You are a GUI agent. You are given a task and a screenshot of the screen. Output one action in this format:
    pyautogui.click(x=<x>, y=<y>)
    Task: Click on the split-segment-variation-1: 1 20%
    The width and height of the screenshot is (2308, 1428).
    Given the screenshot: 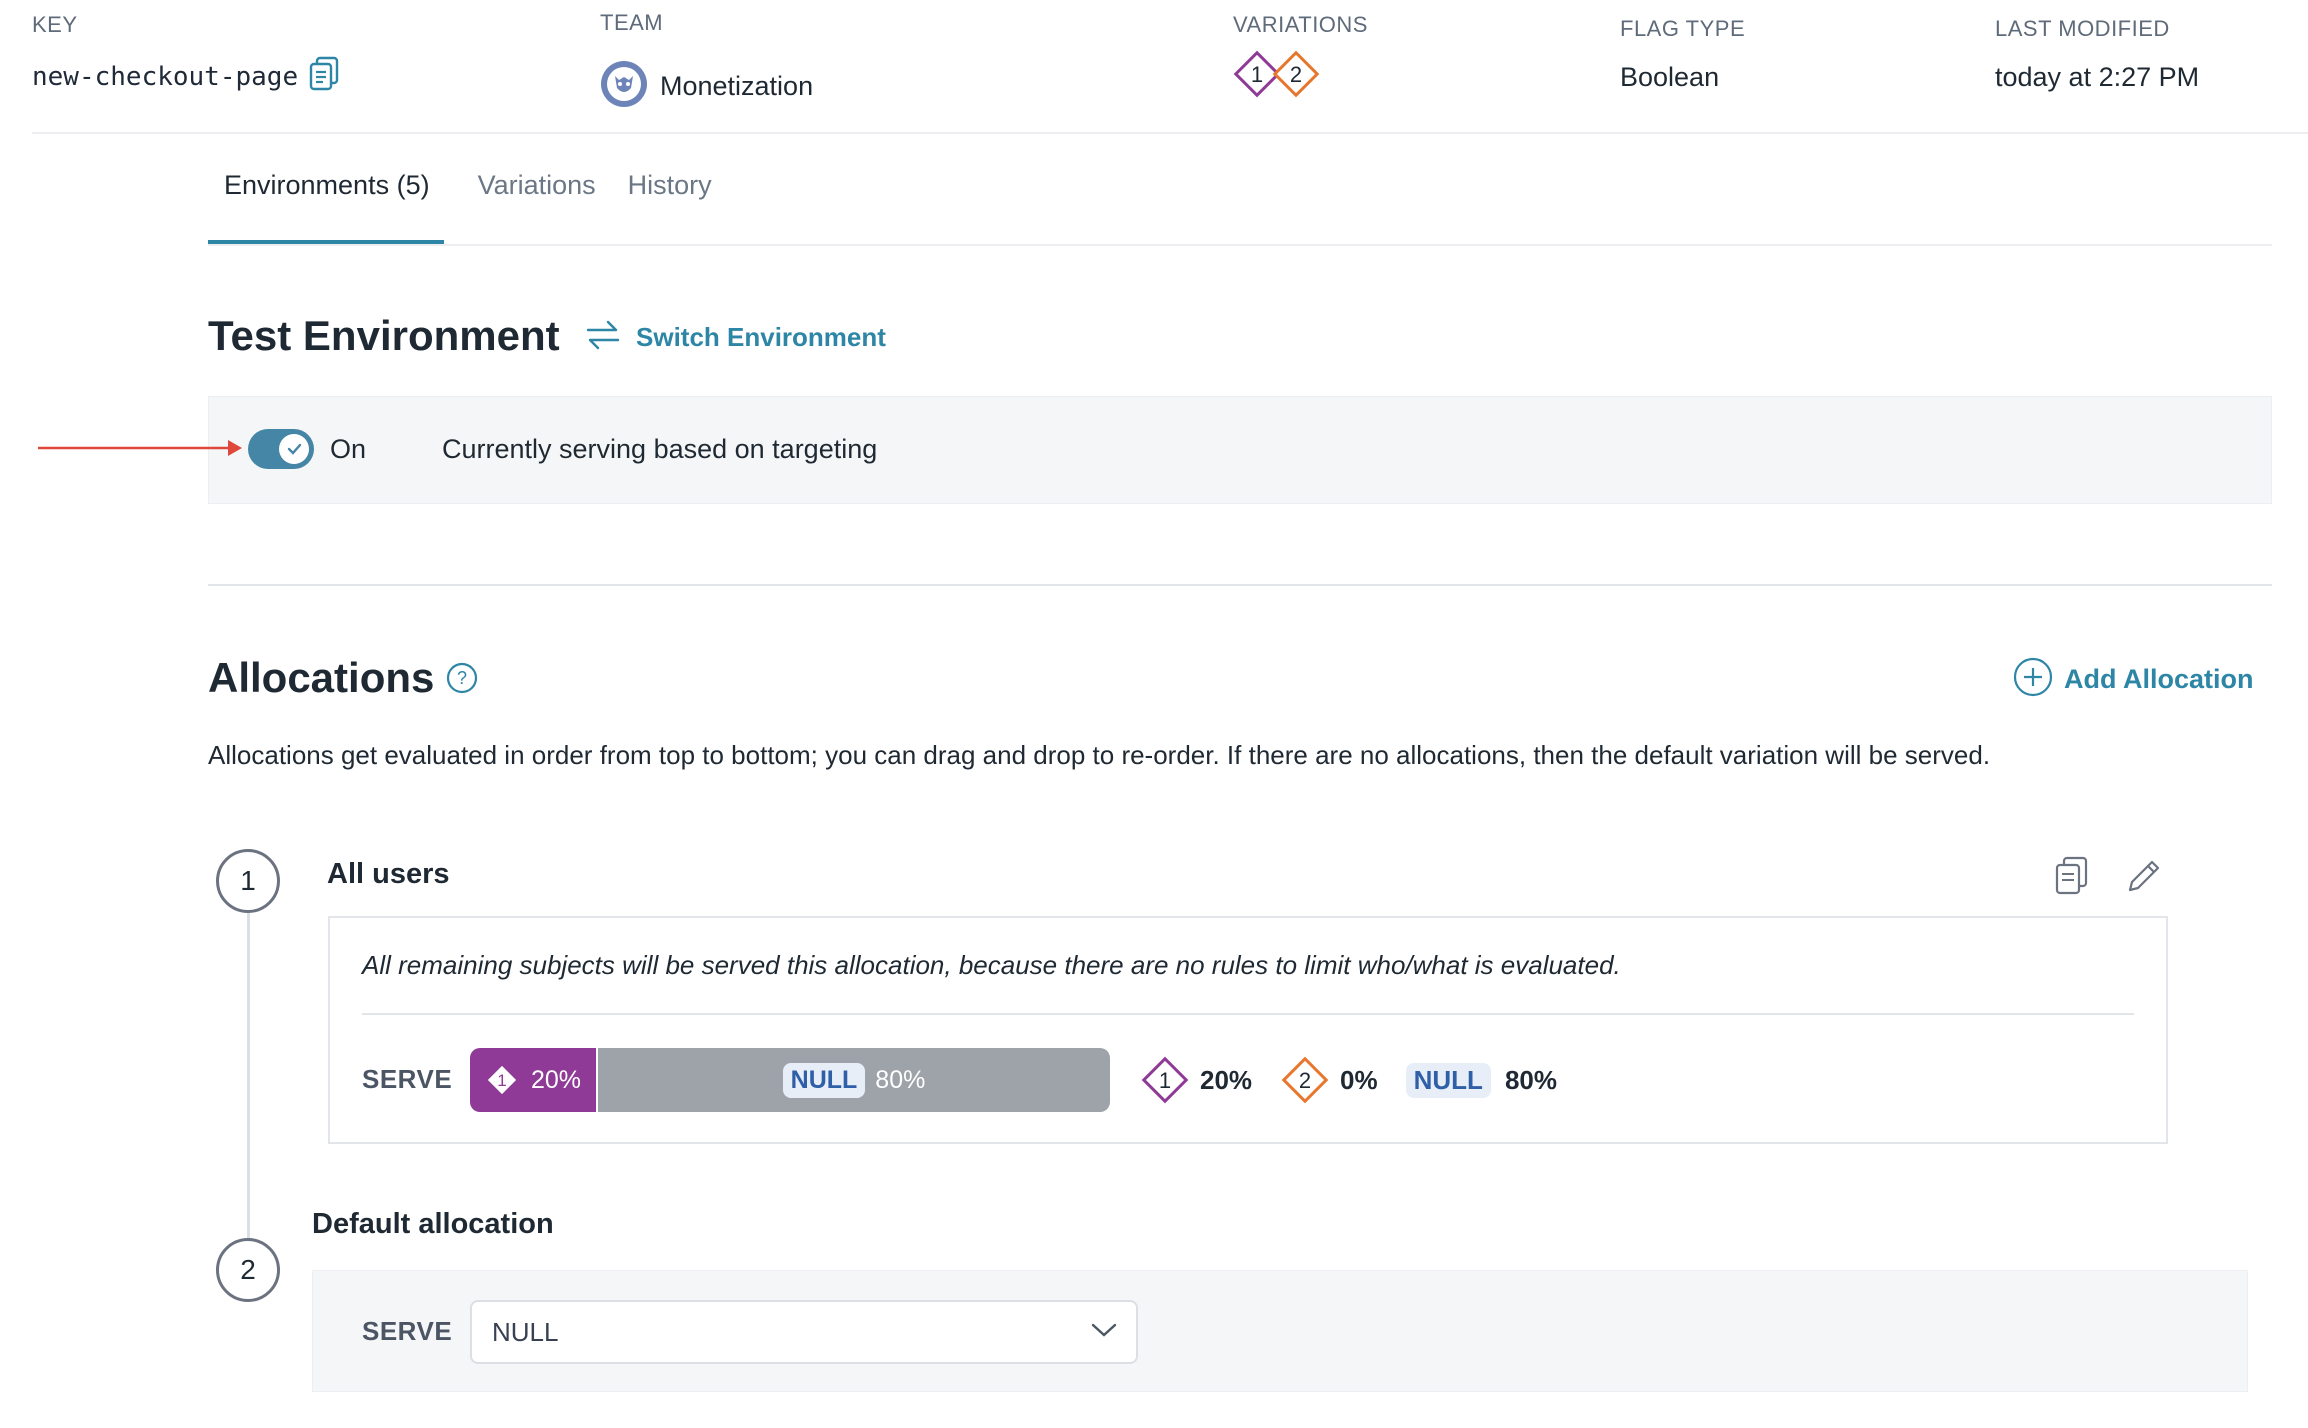 What is the action you would take?
    pyautogui.click(x=534, y=1080)
    